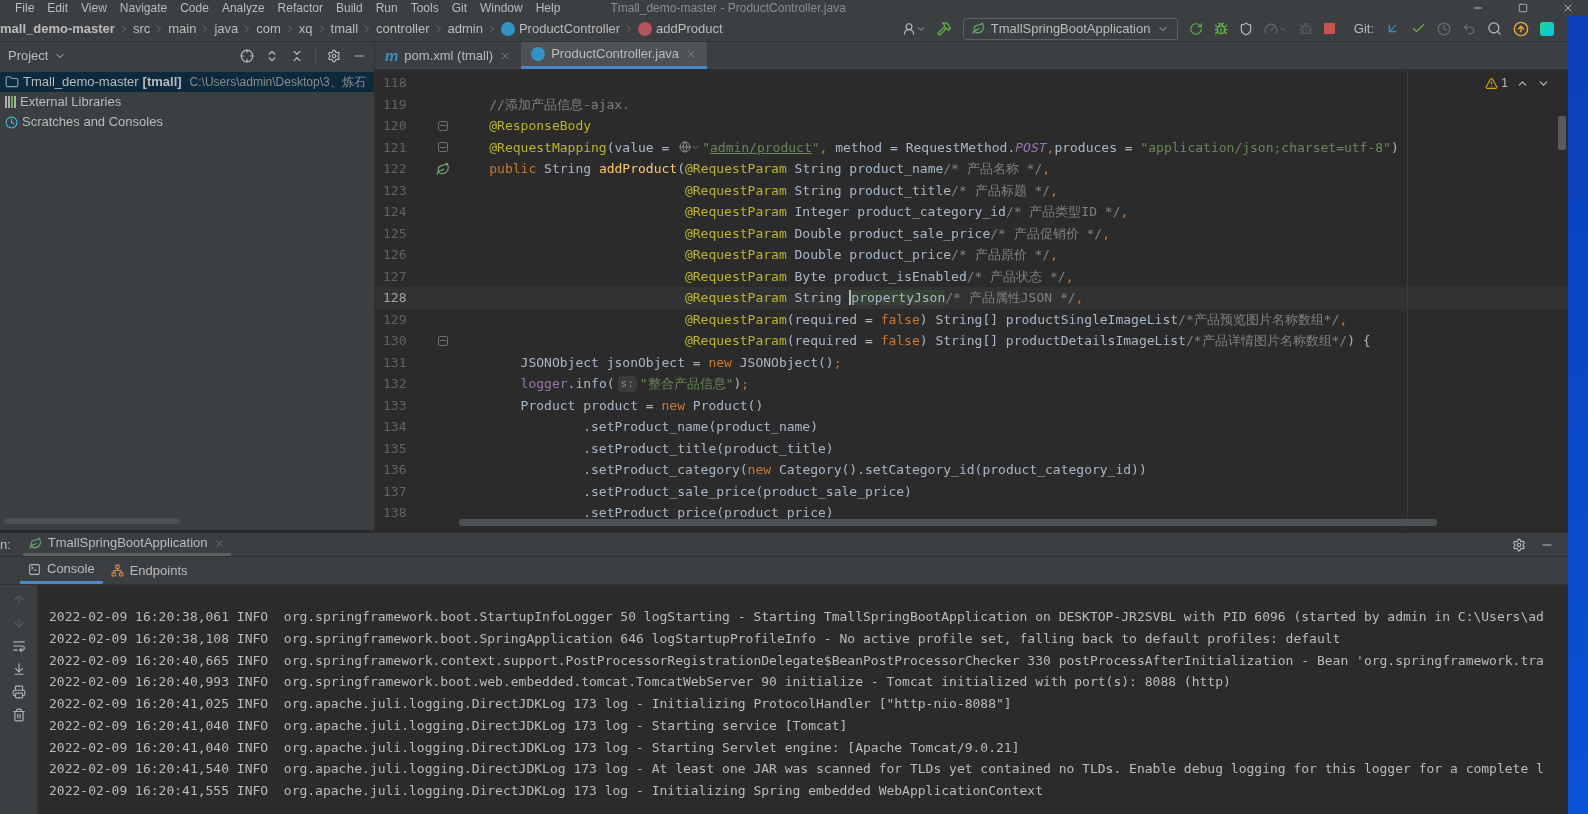 The width and height of the screenshot is (1588, 814). What do you see at coordinates (386, 8) in the screenshot?
I see `menu-item: Run` at bounding box center [386, 8].